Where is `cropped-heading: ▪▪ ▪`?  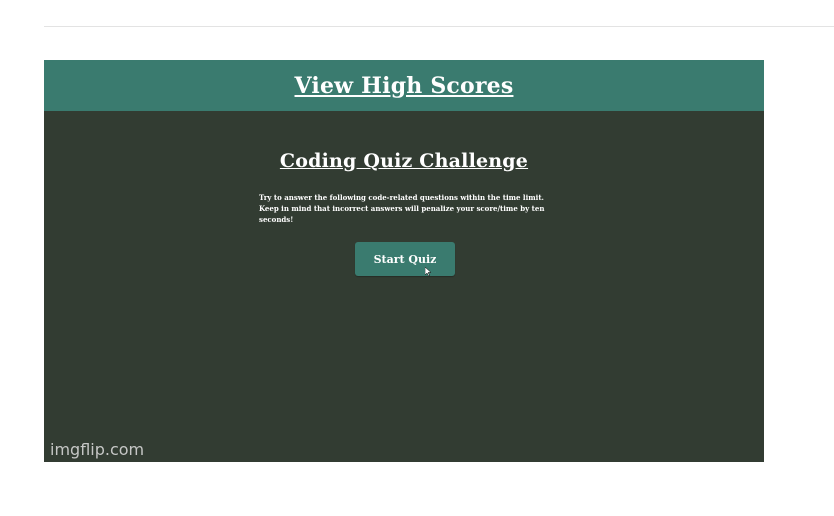
cropped-heading: ▪▪ ▪ is located at coordinates (114, 5).